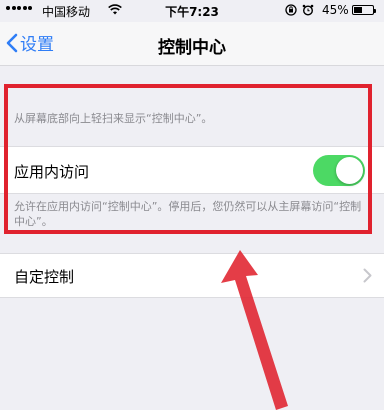 This screenshot has height=410, width=384. I want to click on rotation-lock-icon, so click(291, 11).